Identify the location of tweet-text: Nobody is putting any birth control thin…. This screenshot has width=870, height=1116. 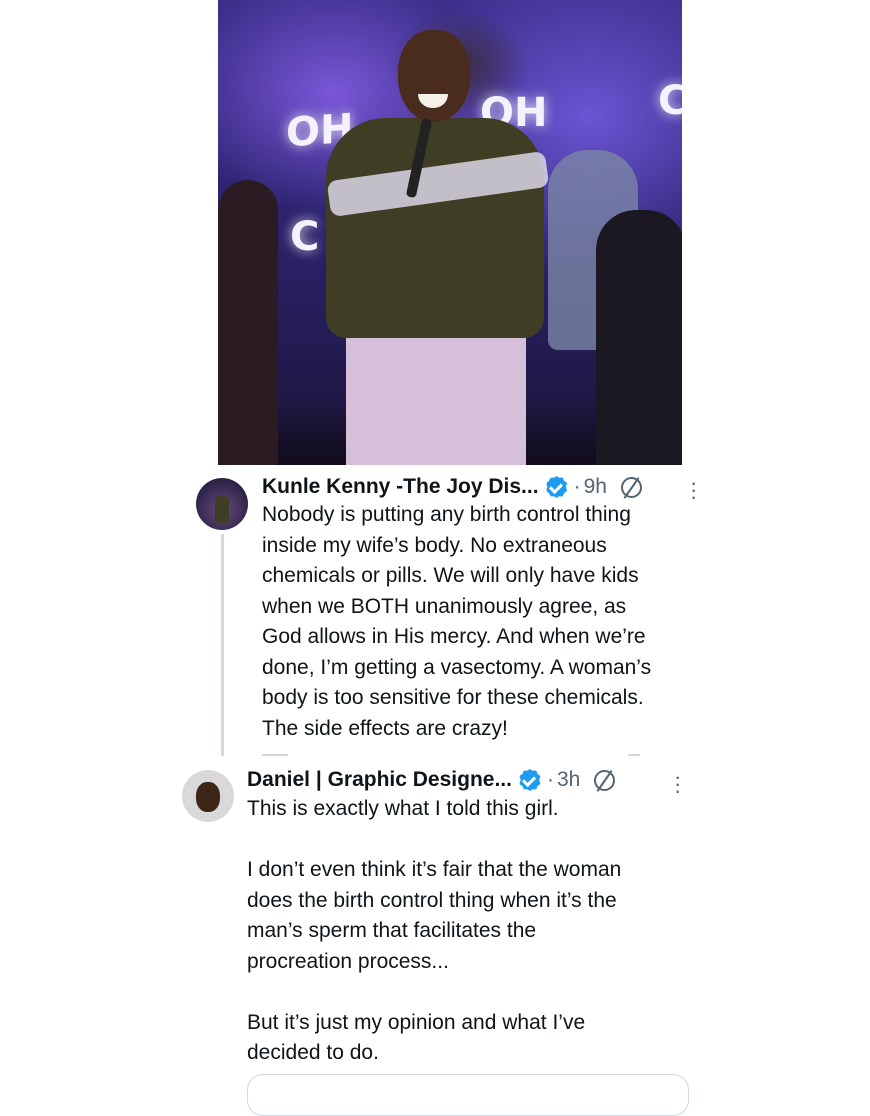
(457, 621).